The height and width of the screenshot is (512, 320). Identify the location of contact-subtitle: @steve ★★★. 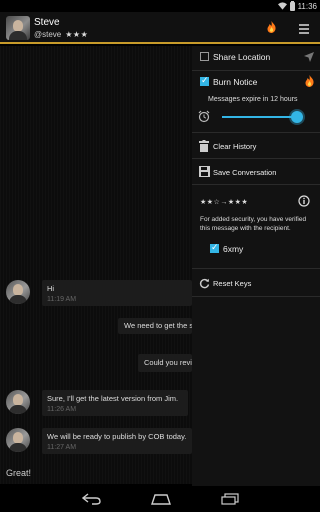
(61, 34).